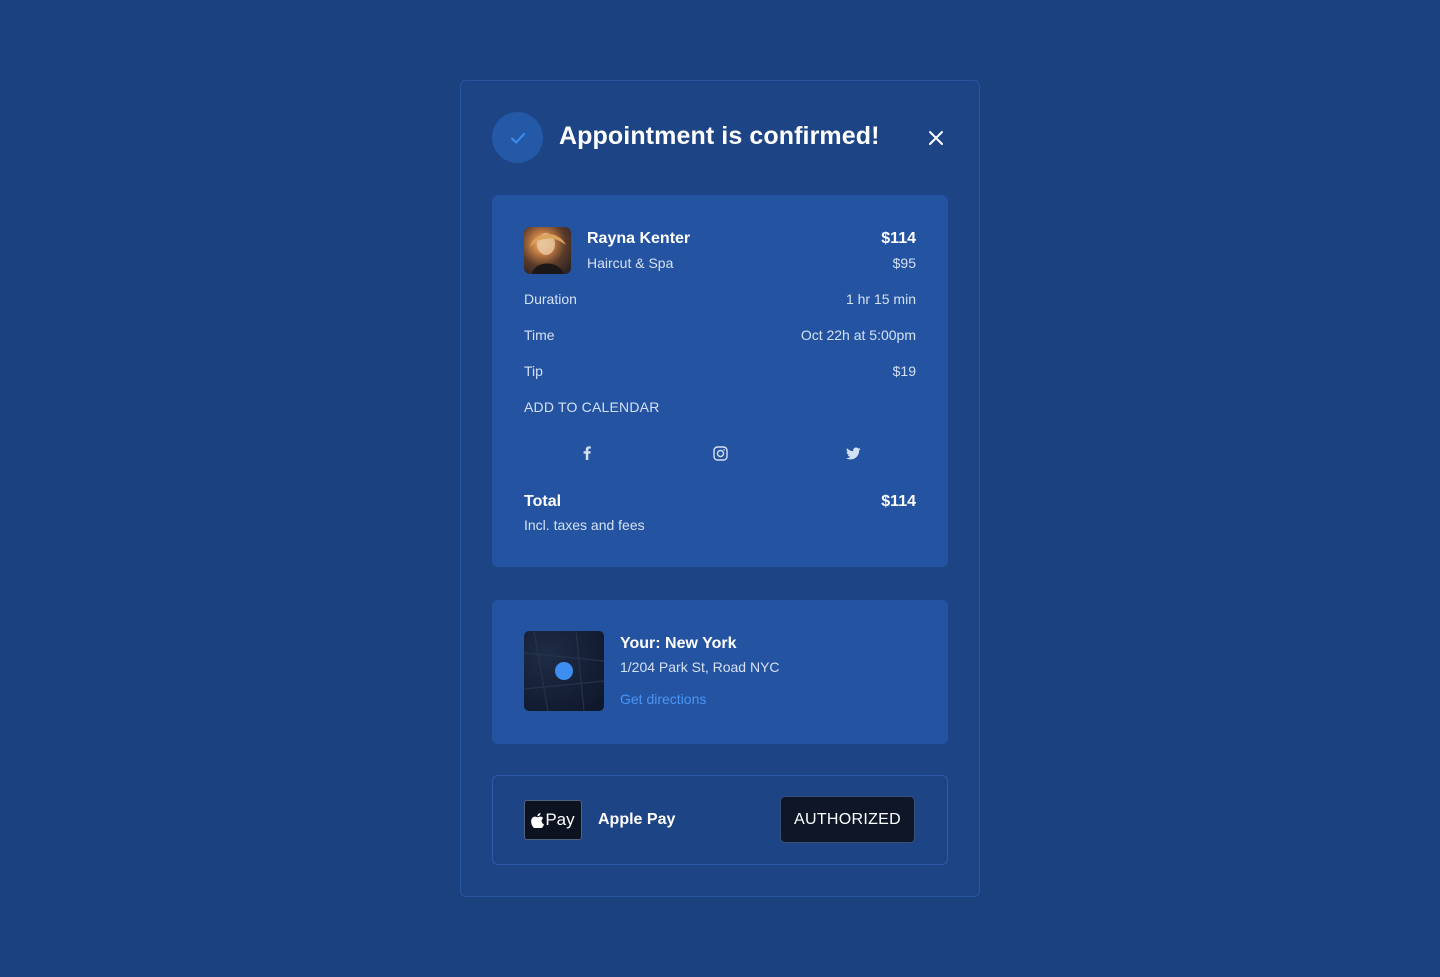 The height and width of the screenshot is (977, 1440). Describe the element at coordinates (584, 525) in the screenshot. I see `total-note: Incl. taxes and fees` at that location.